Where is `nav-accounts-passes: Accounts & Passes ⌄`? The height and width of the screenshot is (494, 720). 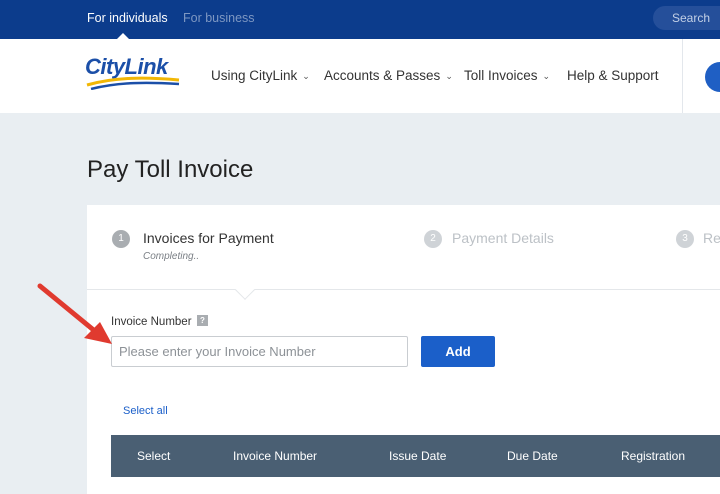
nav-accounts-passes: Accounts & Passes ⌄ is located at coordinates (388, 76).